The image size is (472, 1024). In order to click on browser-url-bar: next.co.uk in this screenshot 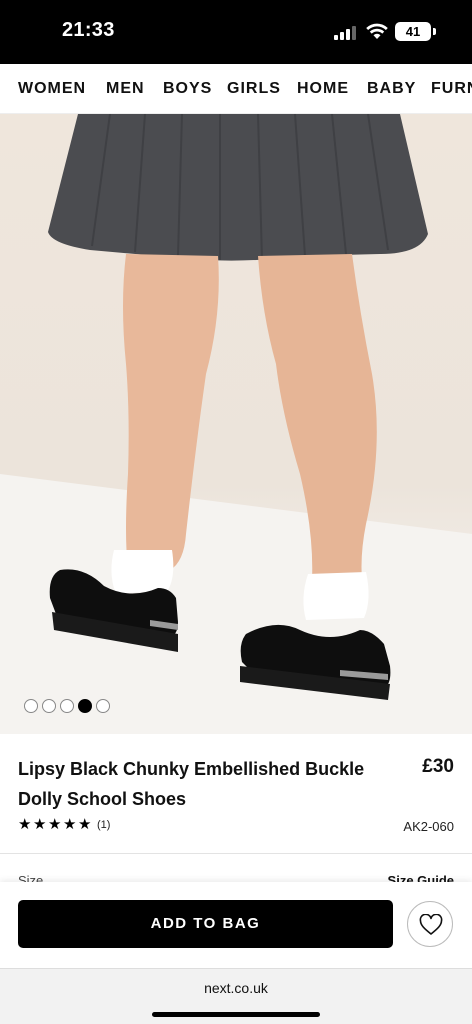, I will do `click(236, 996)`.